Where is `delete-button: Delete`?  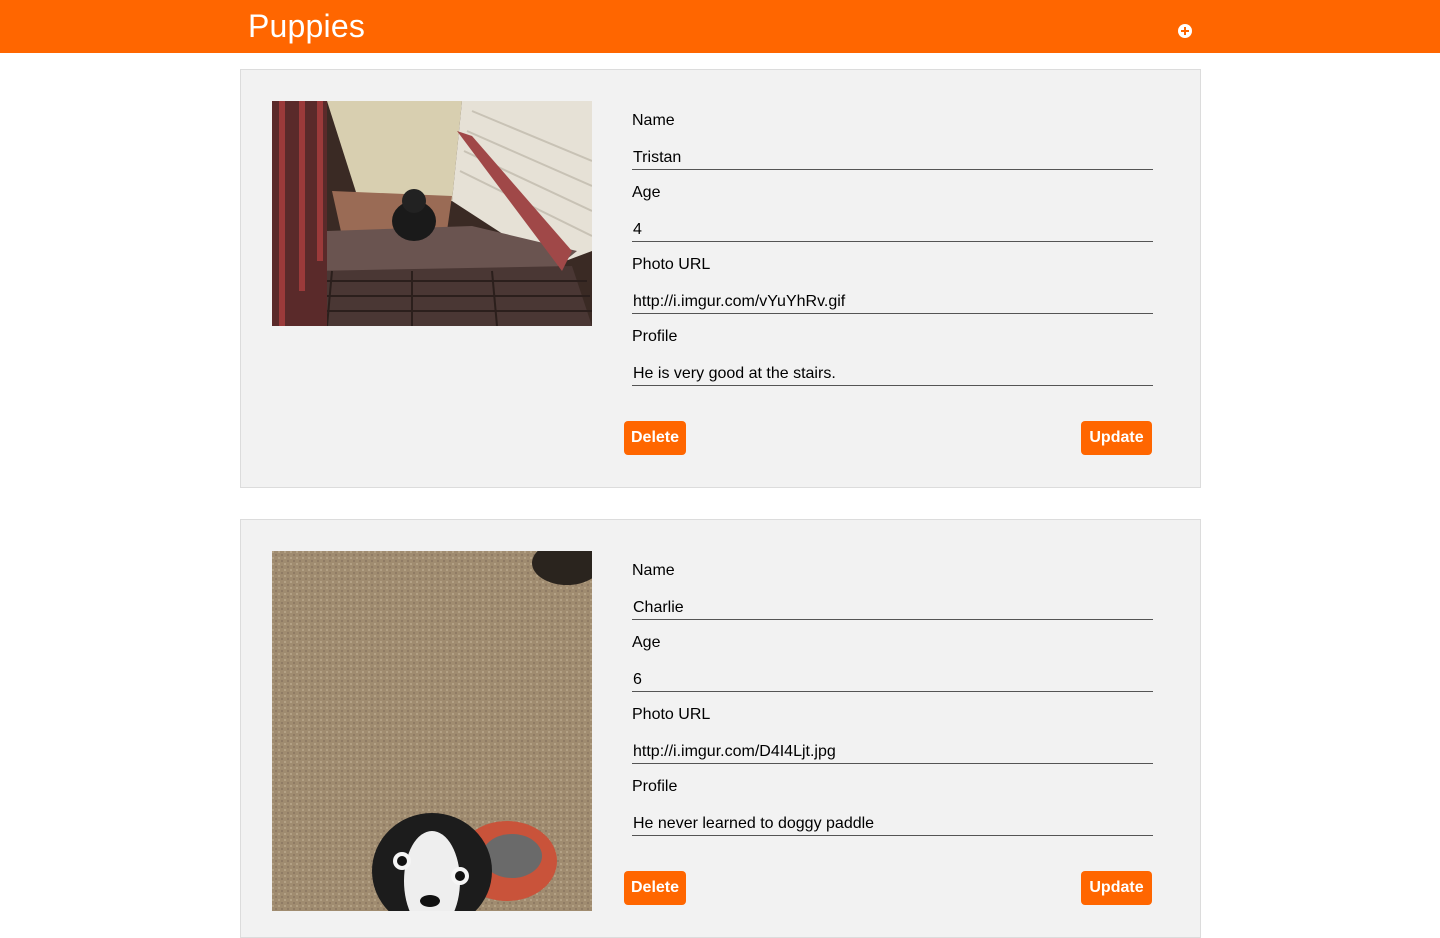
delete-button: Delete is located at coordinates (655, 438).